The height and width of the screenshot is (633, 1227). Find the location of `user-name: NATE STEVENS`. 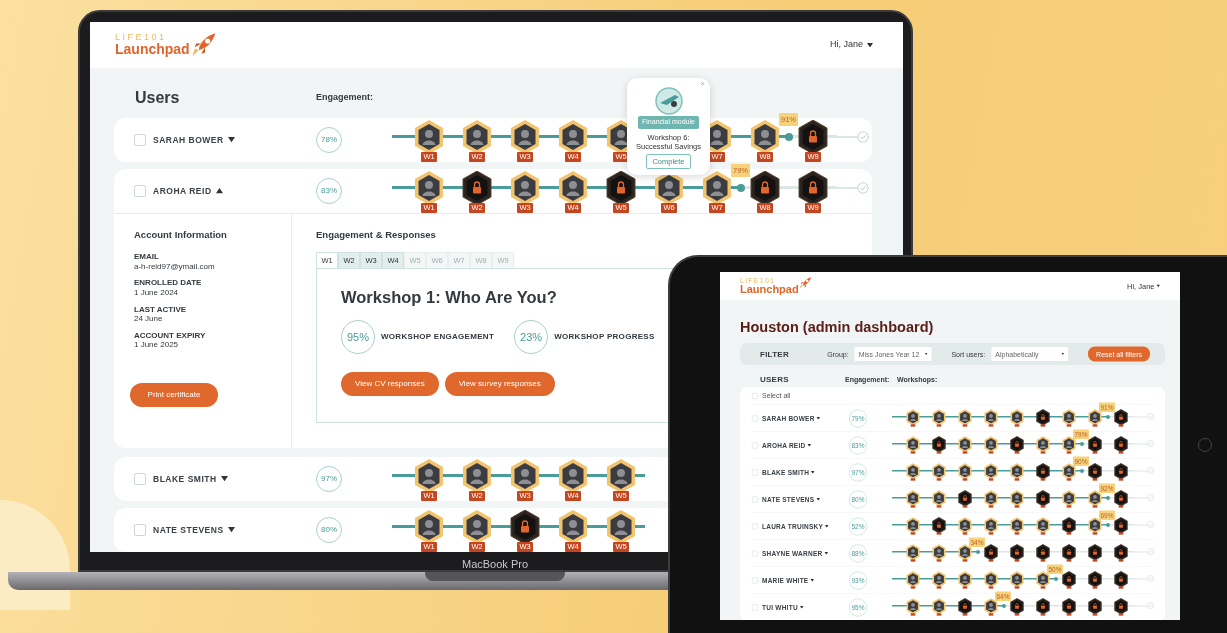

user-name: NATE STEVENS is located at coordinates (188, 530).